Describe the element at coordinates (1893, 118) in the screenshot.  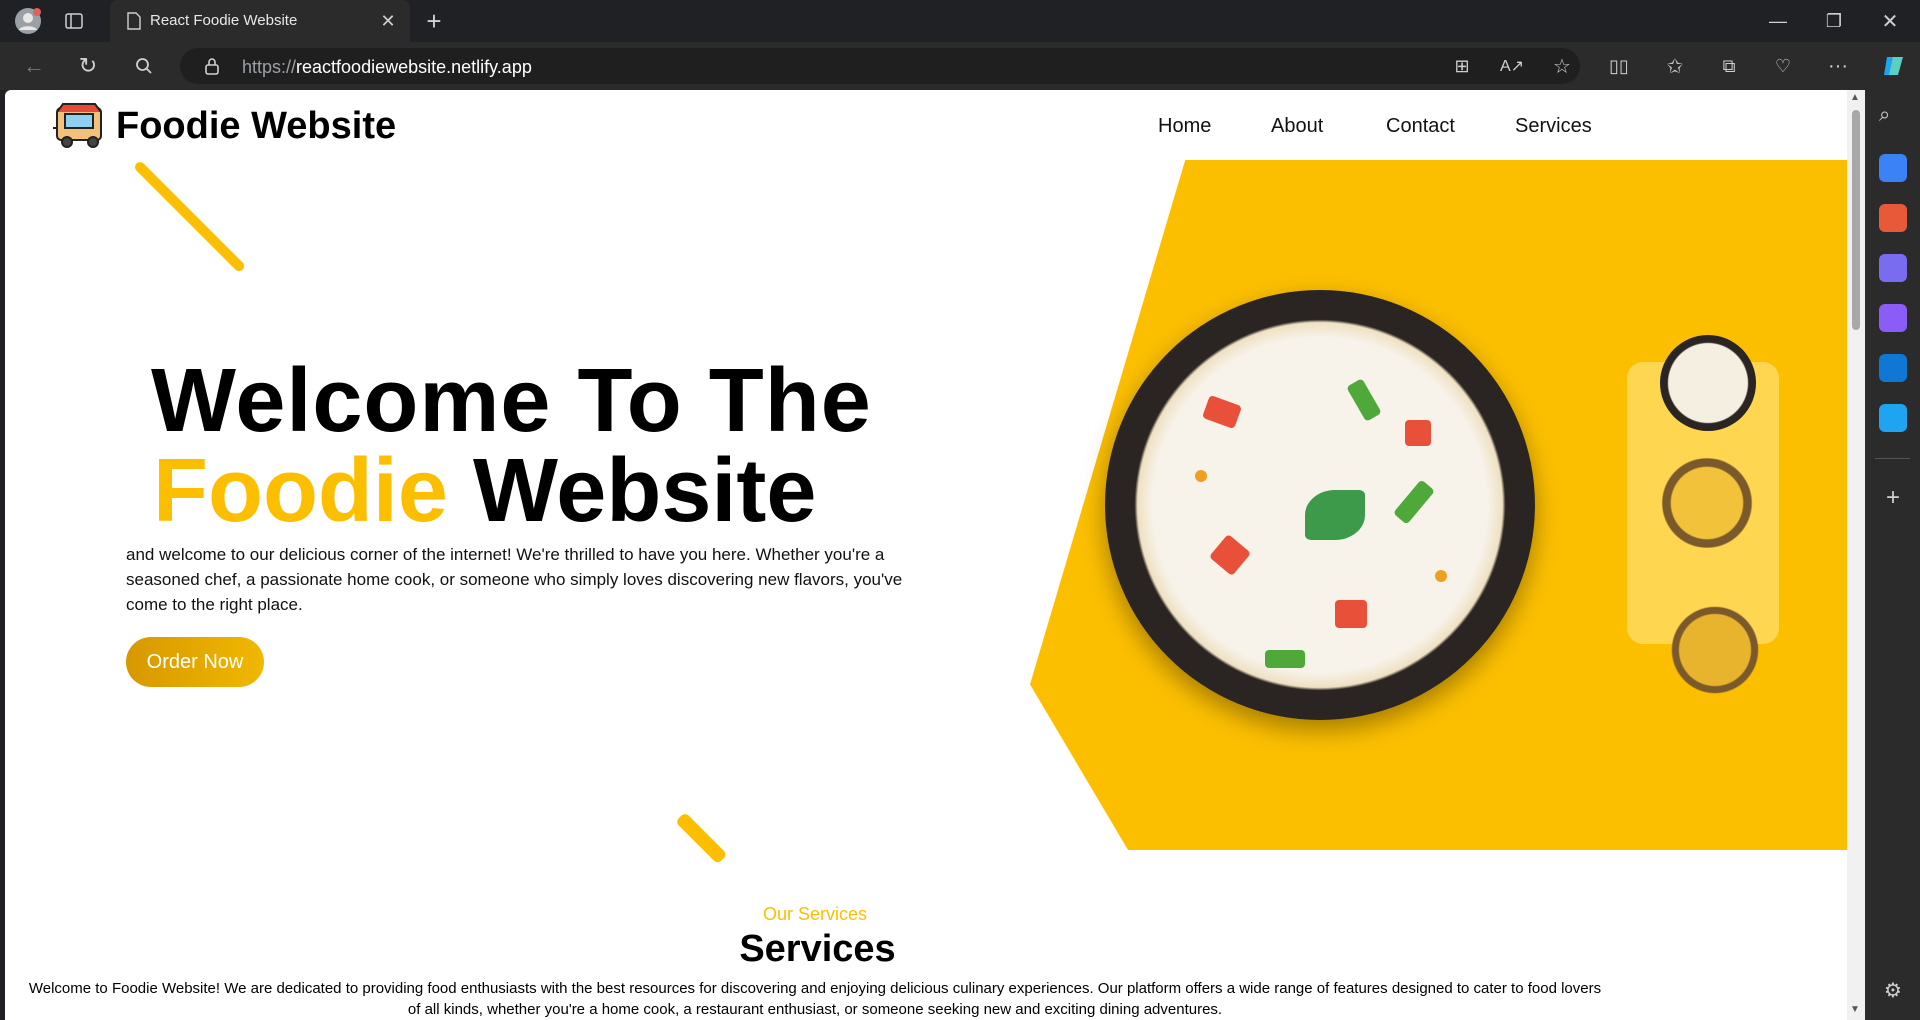
I see `sidebar-search-icon: ⌕` at that location.